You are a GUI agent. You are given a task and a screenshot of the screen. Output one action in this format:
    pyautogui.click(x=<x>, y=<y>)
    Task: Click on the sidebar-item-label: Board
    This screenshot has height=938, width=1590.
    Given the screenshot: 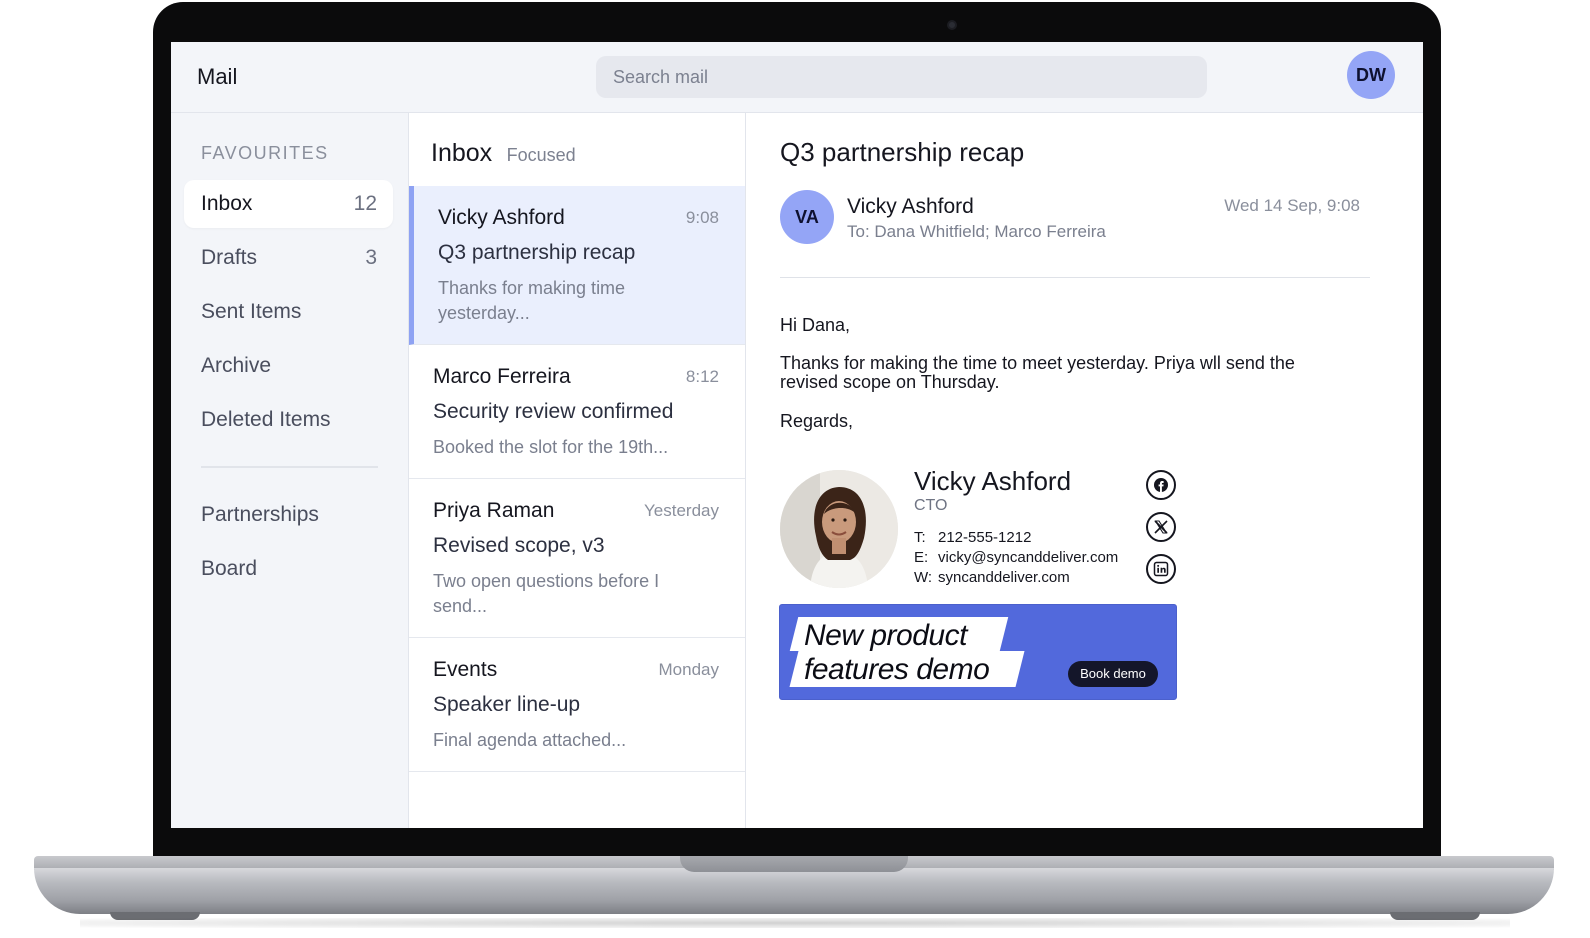 What is the action you would take?
    pyautogui.click(x=229, y=568)
    